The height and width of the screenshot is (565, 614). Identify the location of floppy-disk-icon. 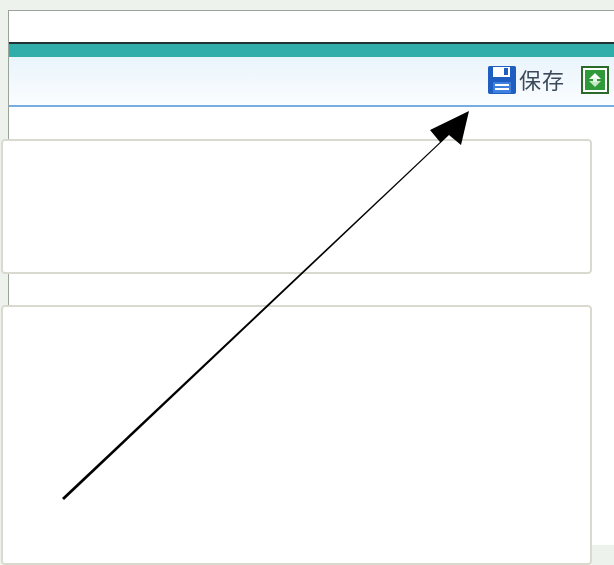
(502, 80).